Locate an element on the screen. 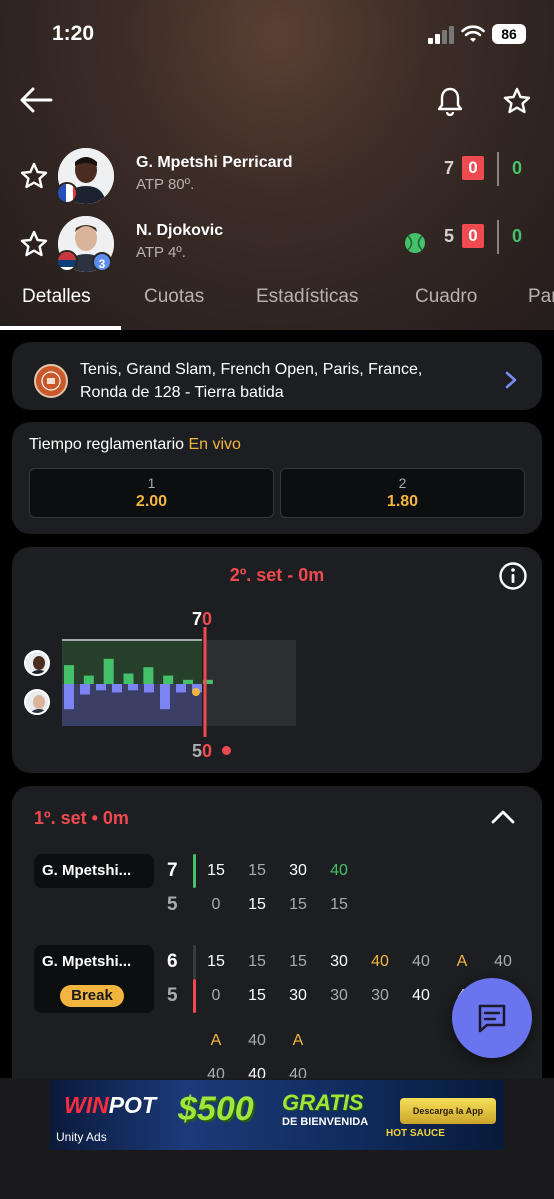  game-score-bottom: 5 is located at coordinates (172, 995).